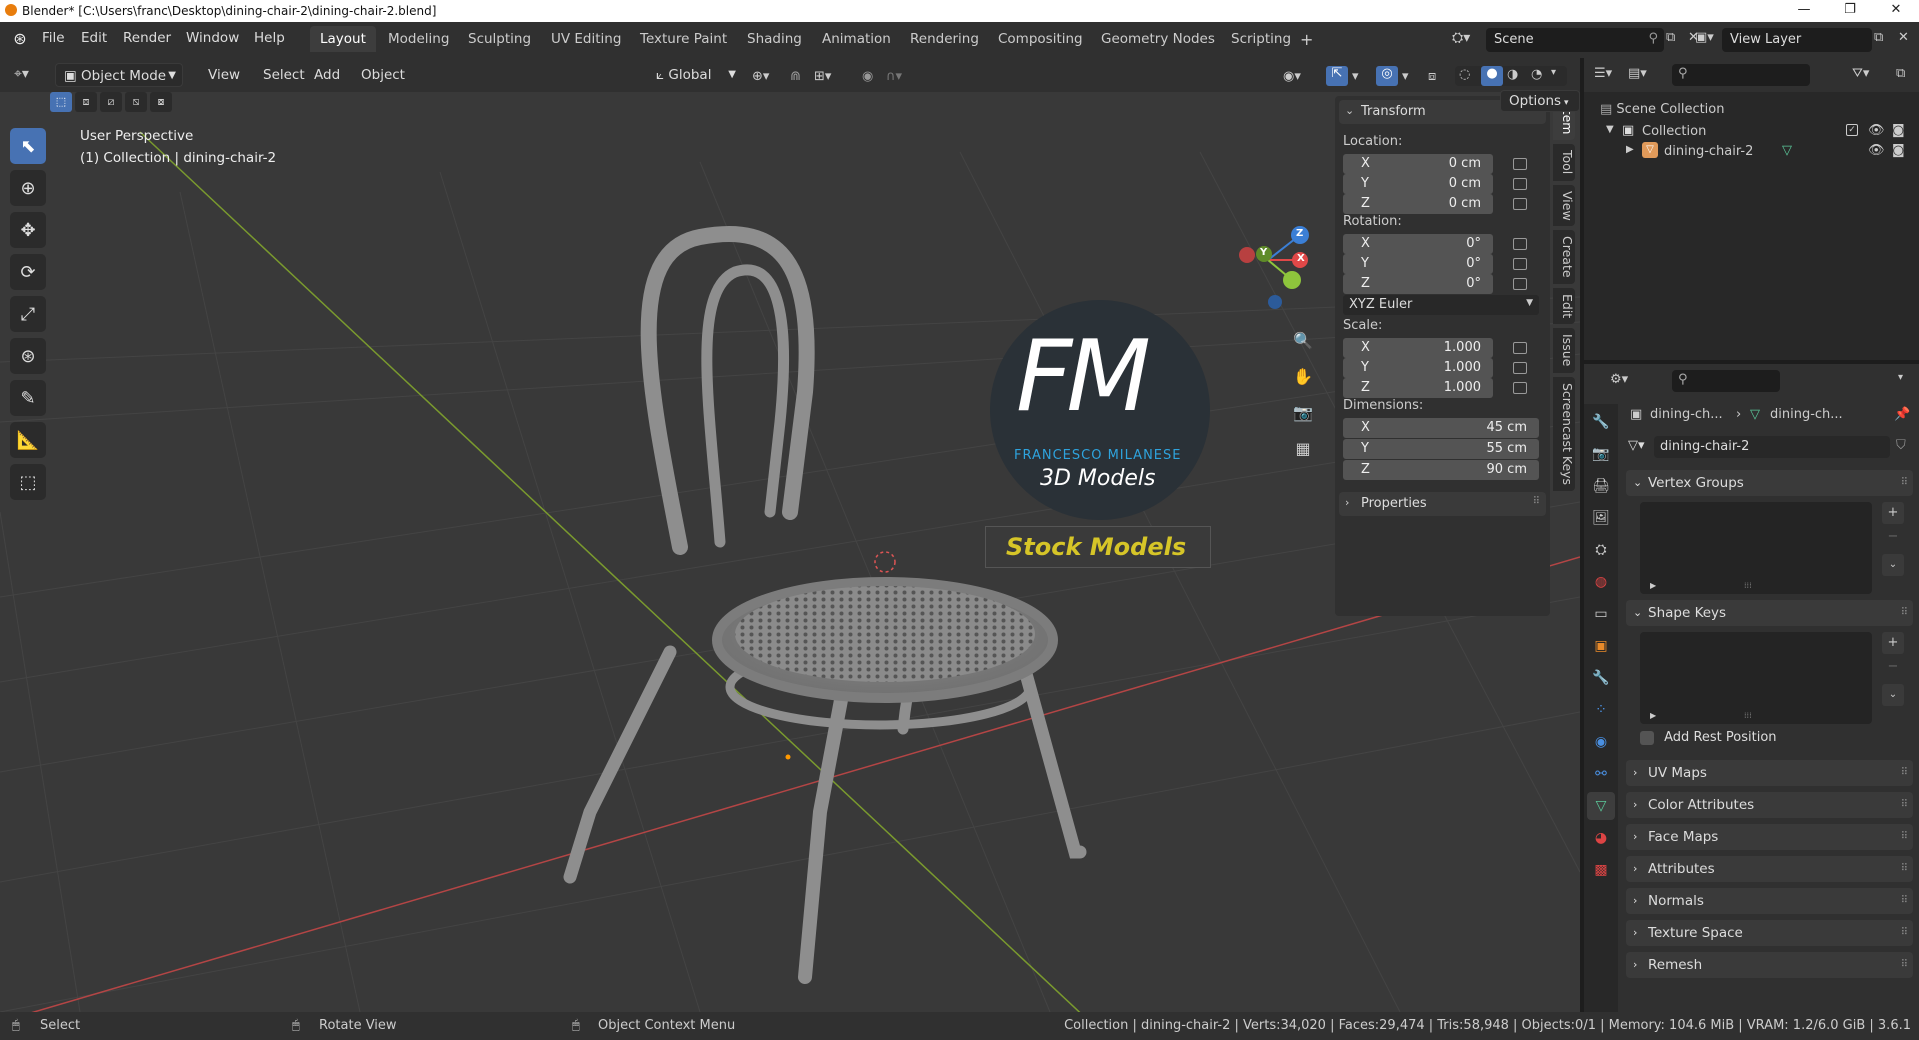 The height and width of the screenshot is (1040, 1919). I want to click on minimize-button: —, so click(1804, 11).